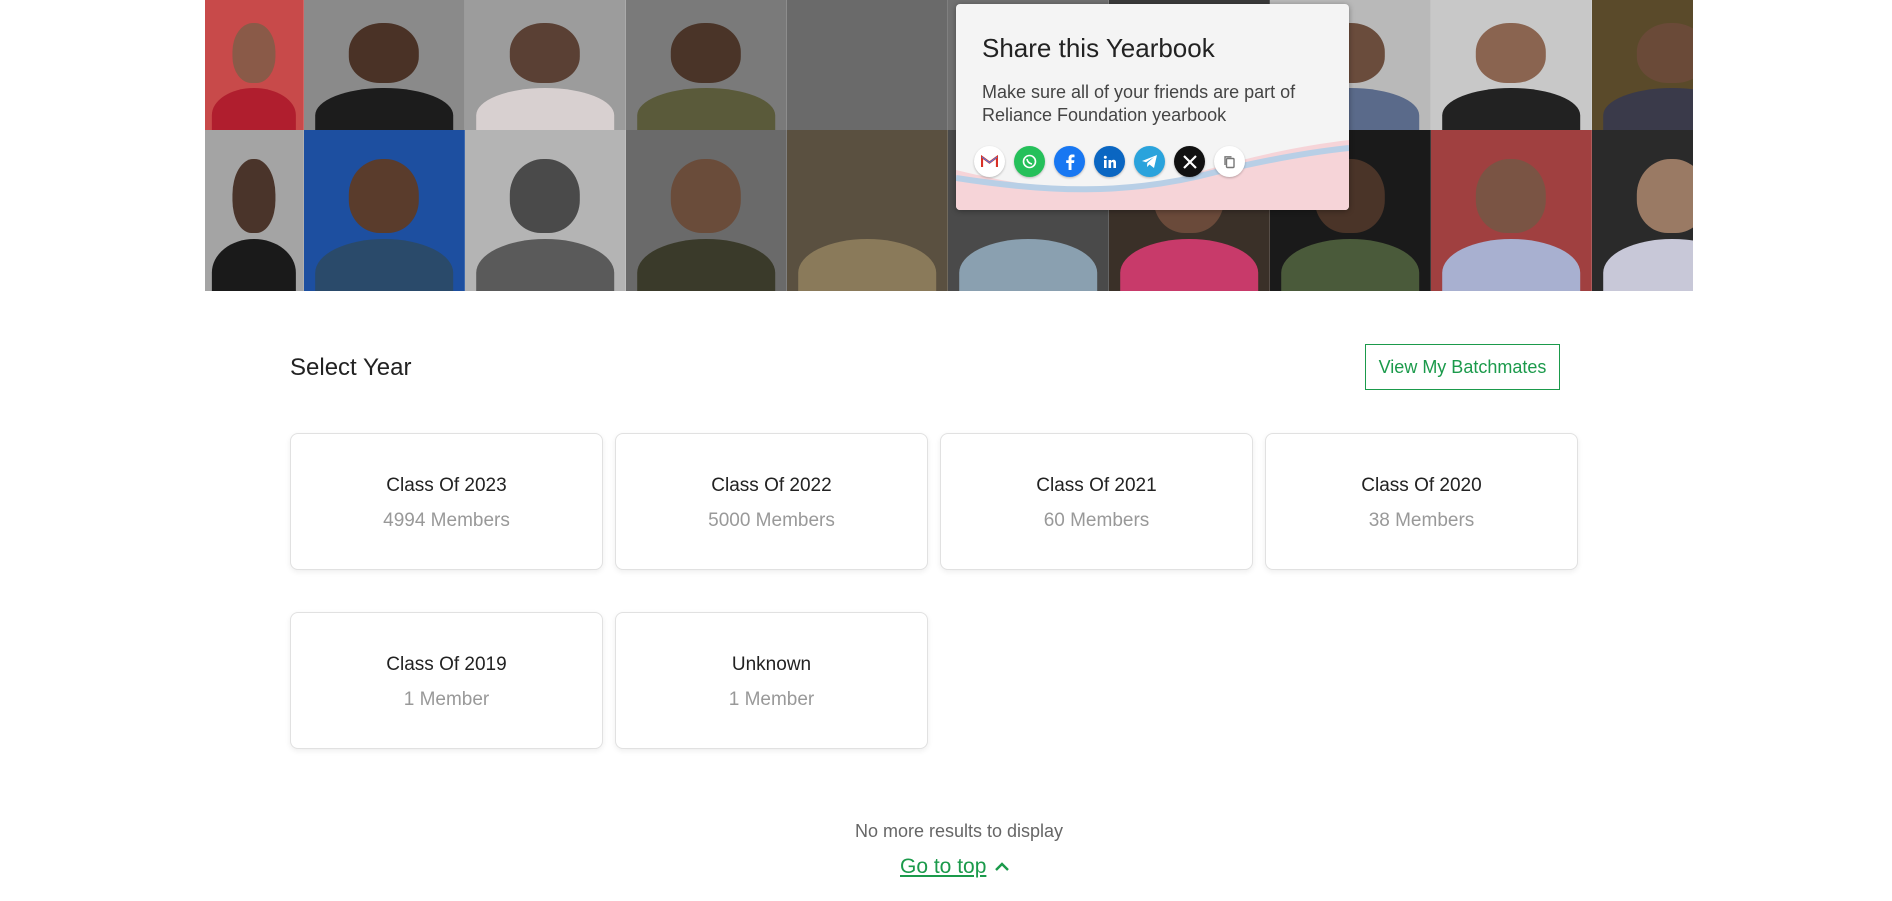 The width and height of the screenshot is (1892, 901). I want to click on year-card-title: Class Of 2020, so click(1421, 485).